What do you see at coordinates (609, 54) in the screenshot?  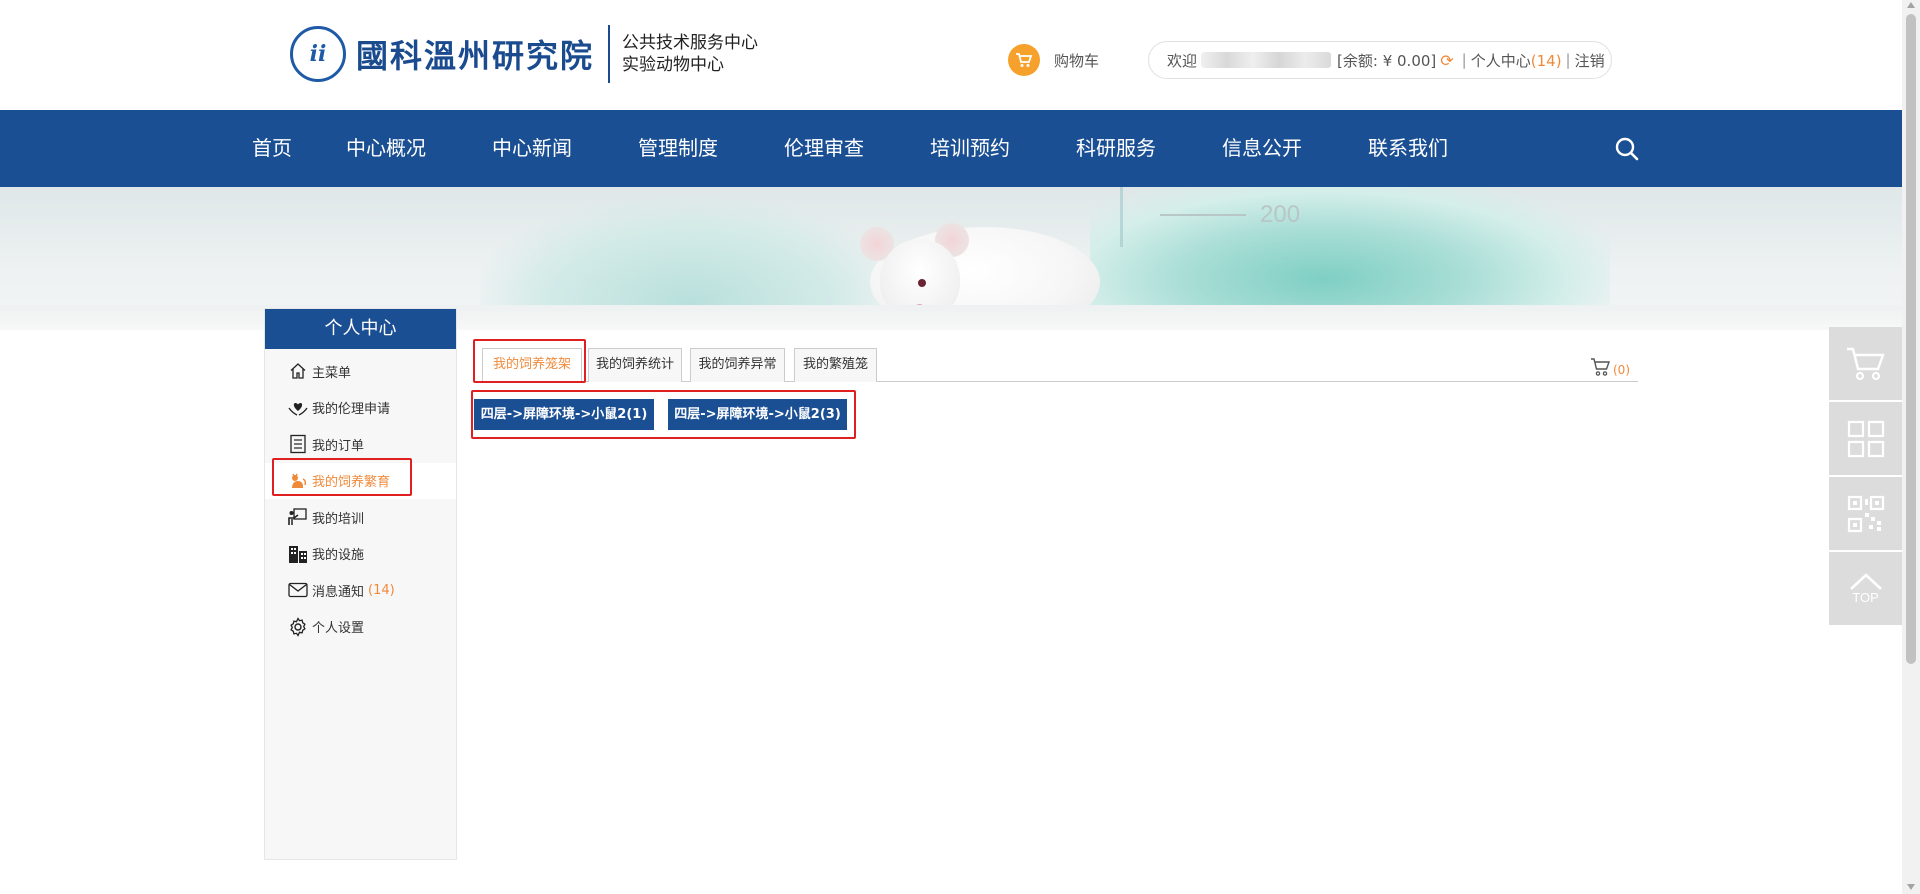 I see `logo-divider` at bounding box center [609, 54].